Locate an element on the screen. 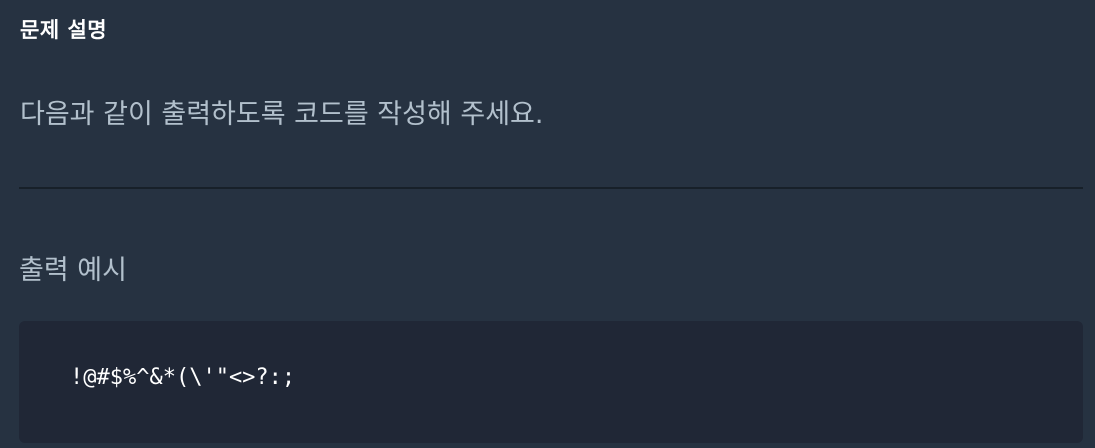  section-heading: 문제 설명 is located at coordinates (64, 30).